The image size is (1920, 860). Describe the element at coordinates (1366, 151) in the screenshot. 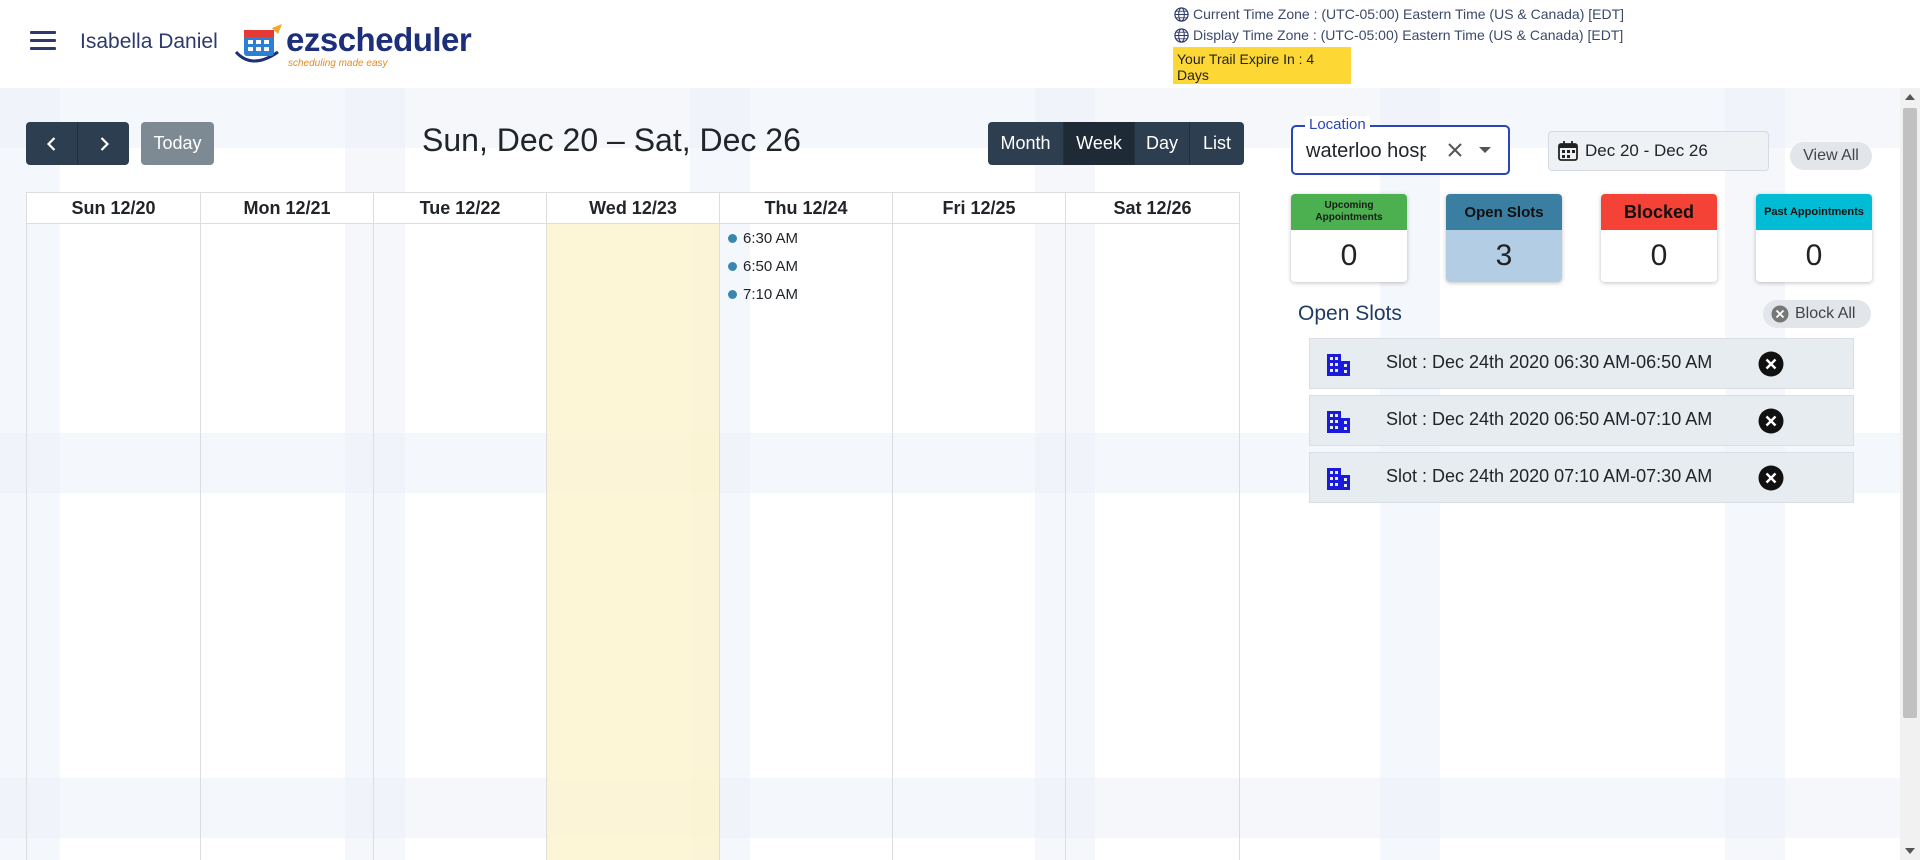

I see `location-value: waterloo hospital` at that location.